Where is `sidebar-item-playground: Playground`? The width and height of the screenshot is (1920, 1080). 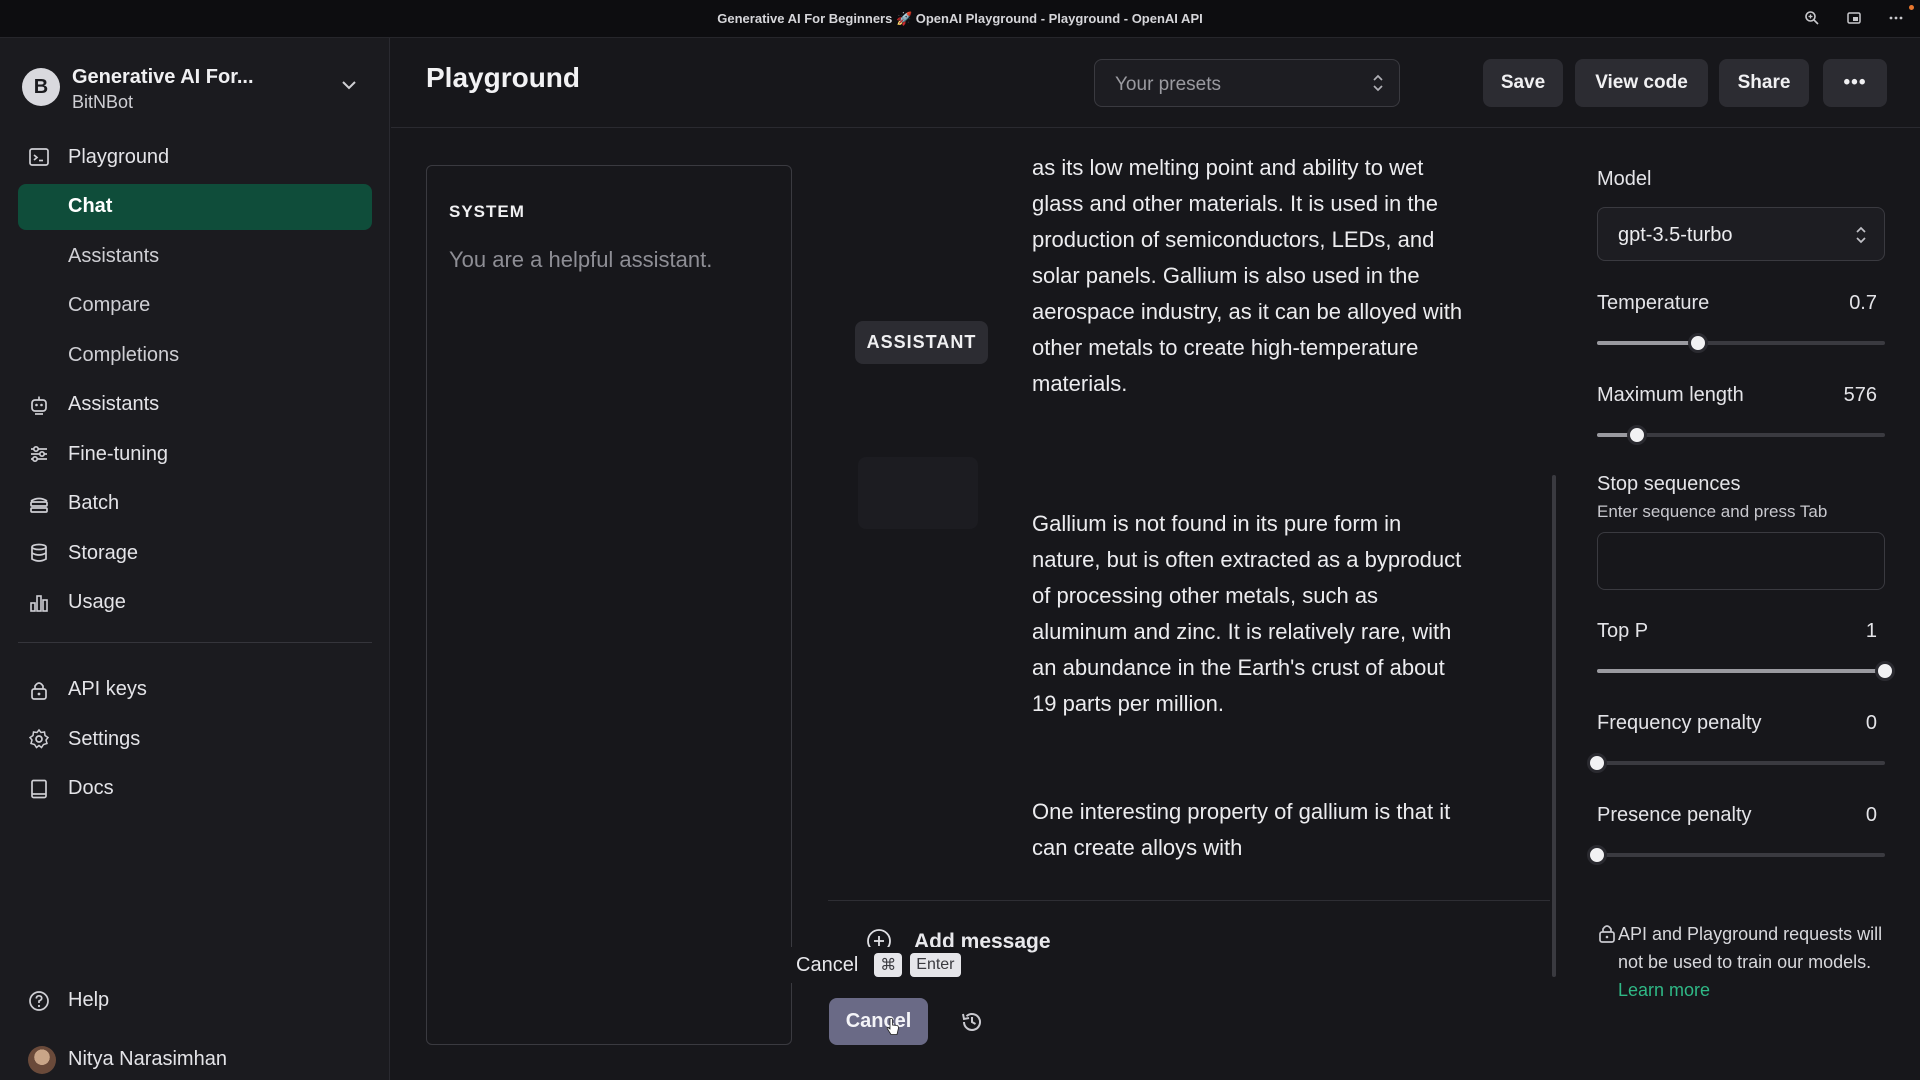 sidebar-item-playground: Playground is located at coordinates (195, 157).